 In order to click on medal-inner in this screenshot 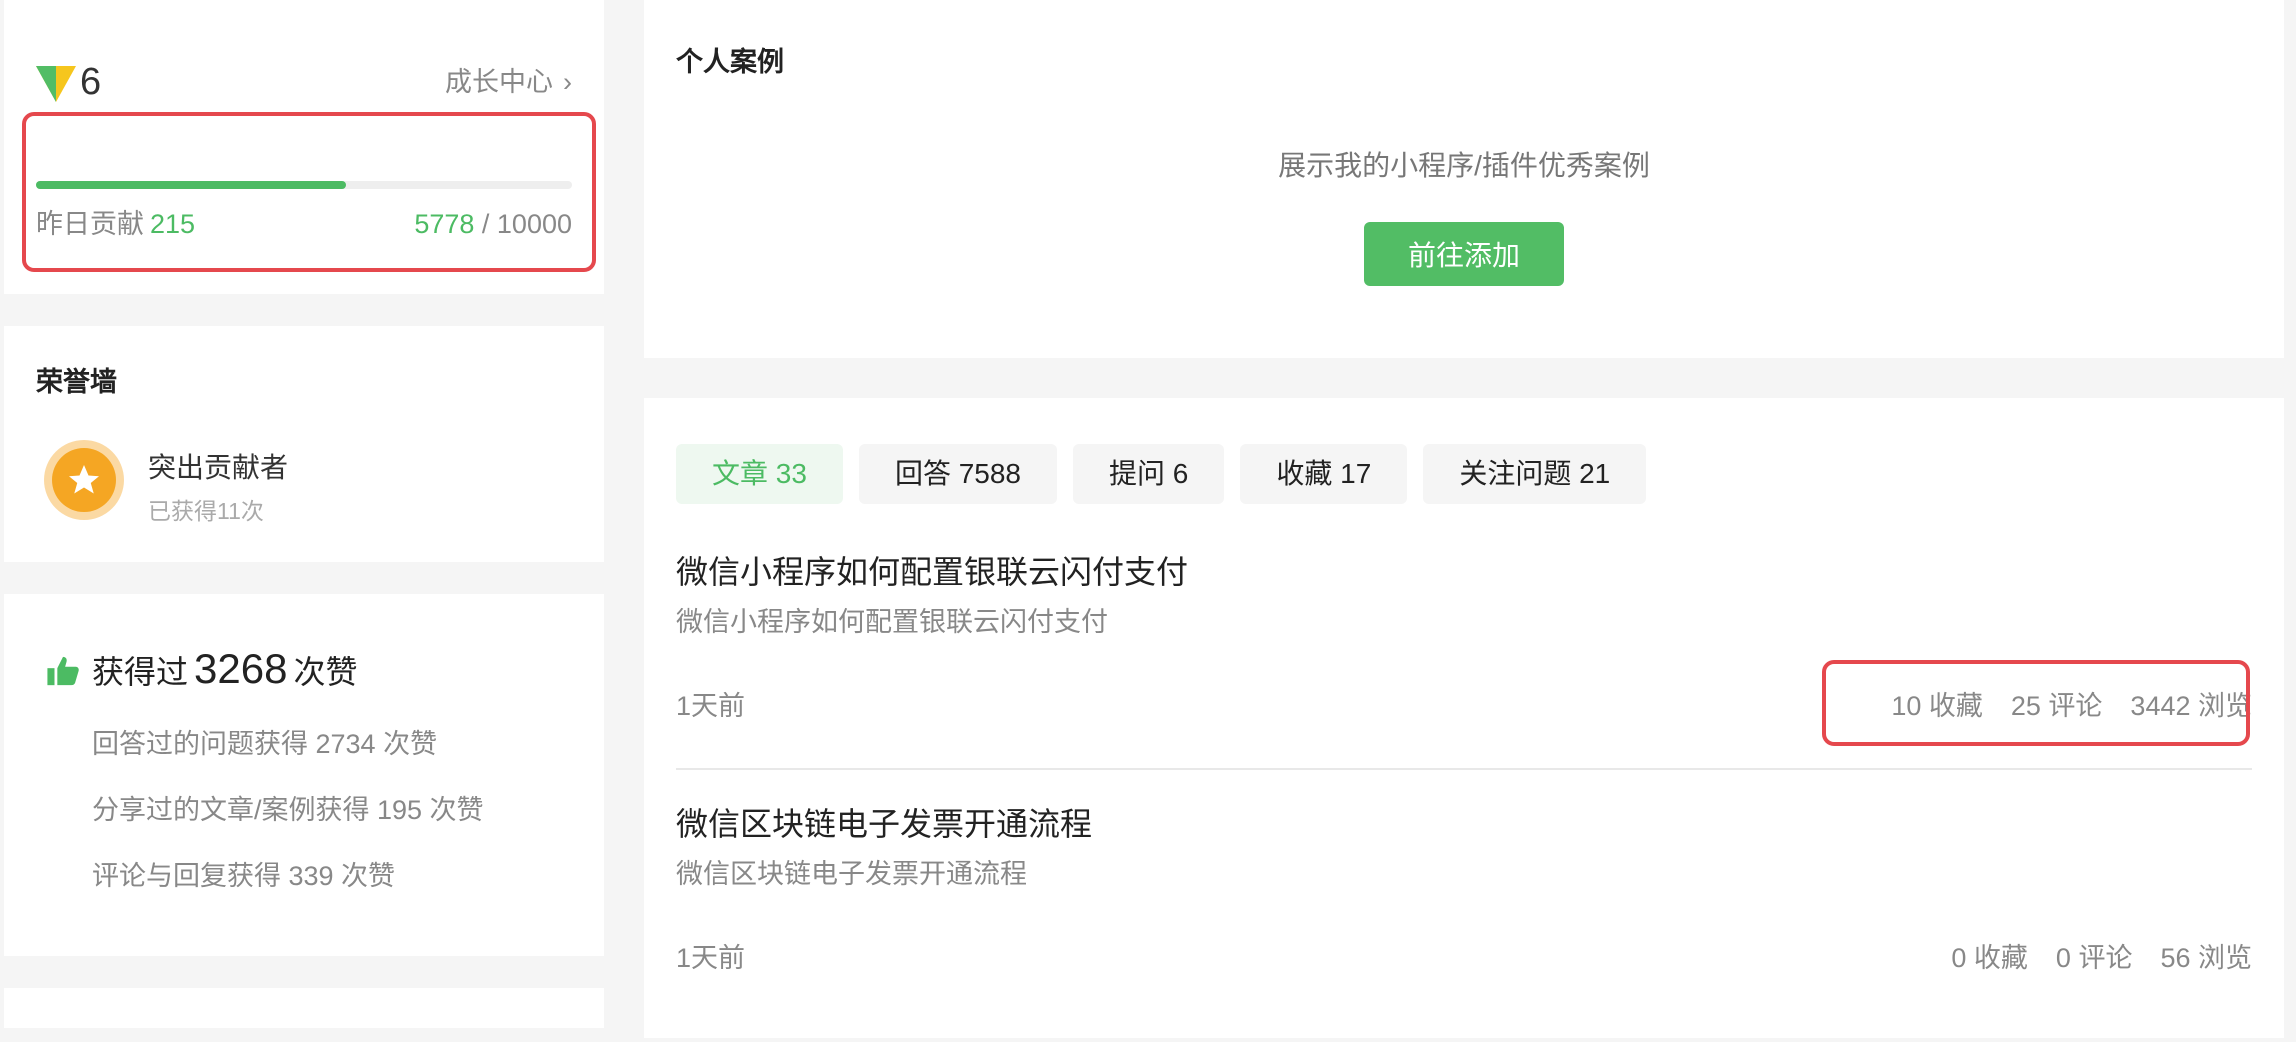, I will do `click(84, 480)`.